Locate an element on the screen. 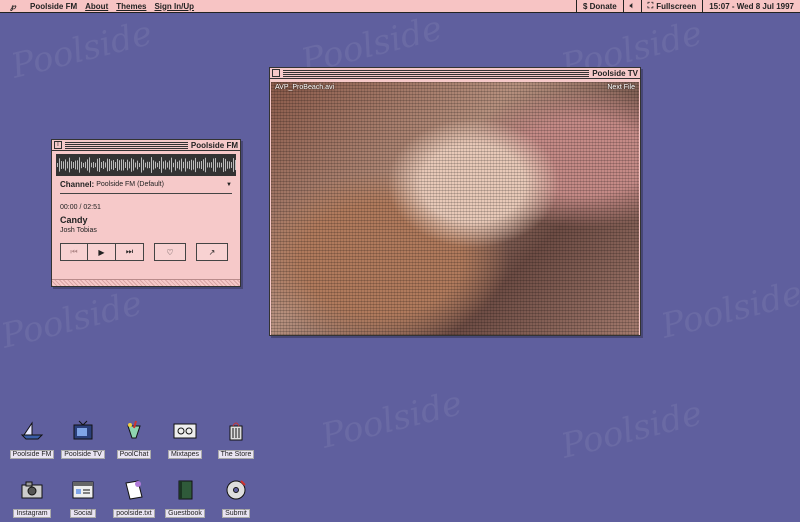 Image resolution: width=800 pixels, height=522 pixels. fullscreen-label: Fullscreen is located at coordinates (676, 6).